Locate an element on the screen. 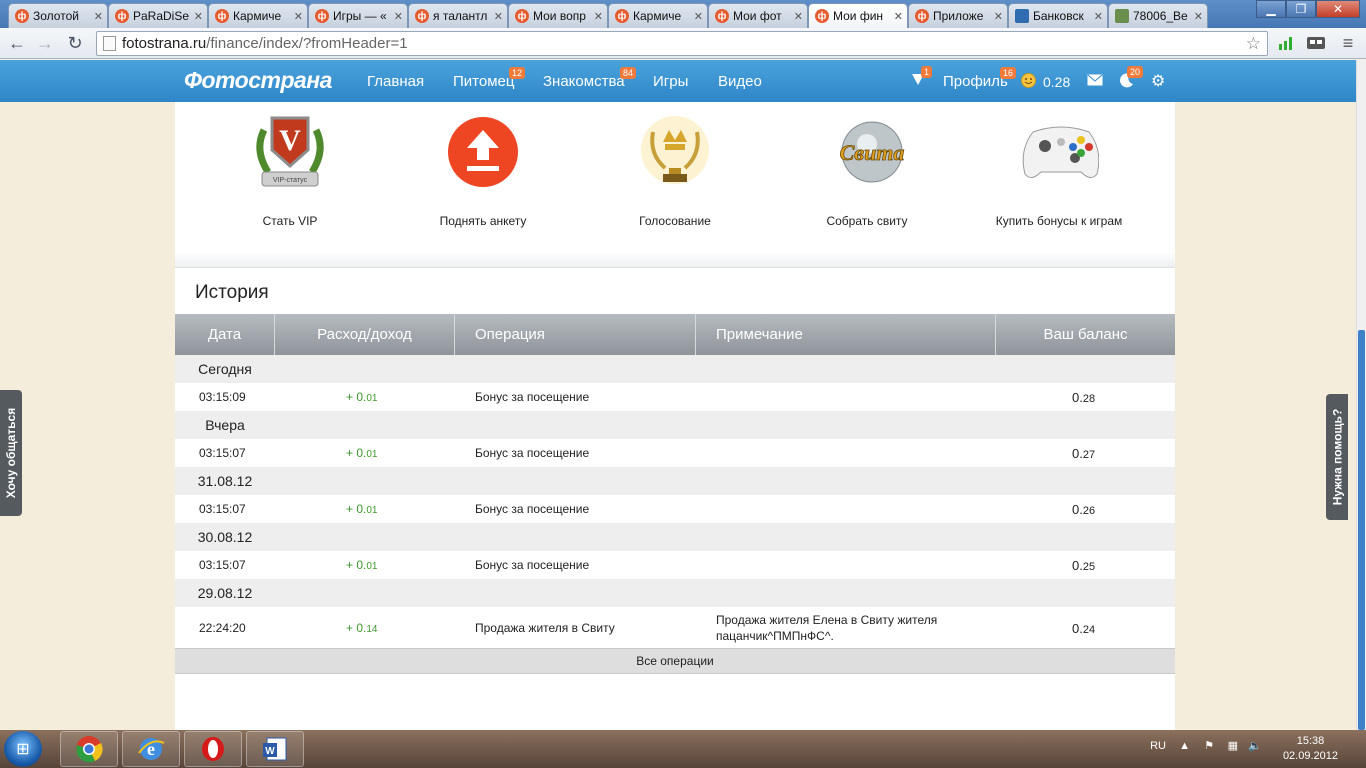 The width and height of the screenshot is (1366, 768). row-operation: Бонус за посещение is located at coordinates (532, 453).